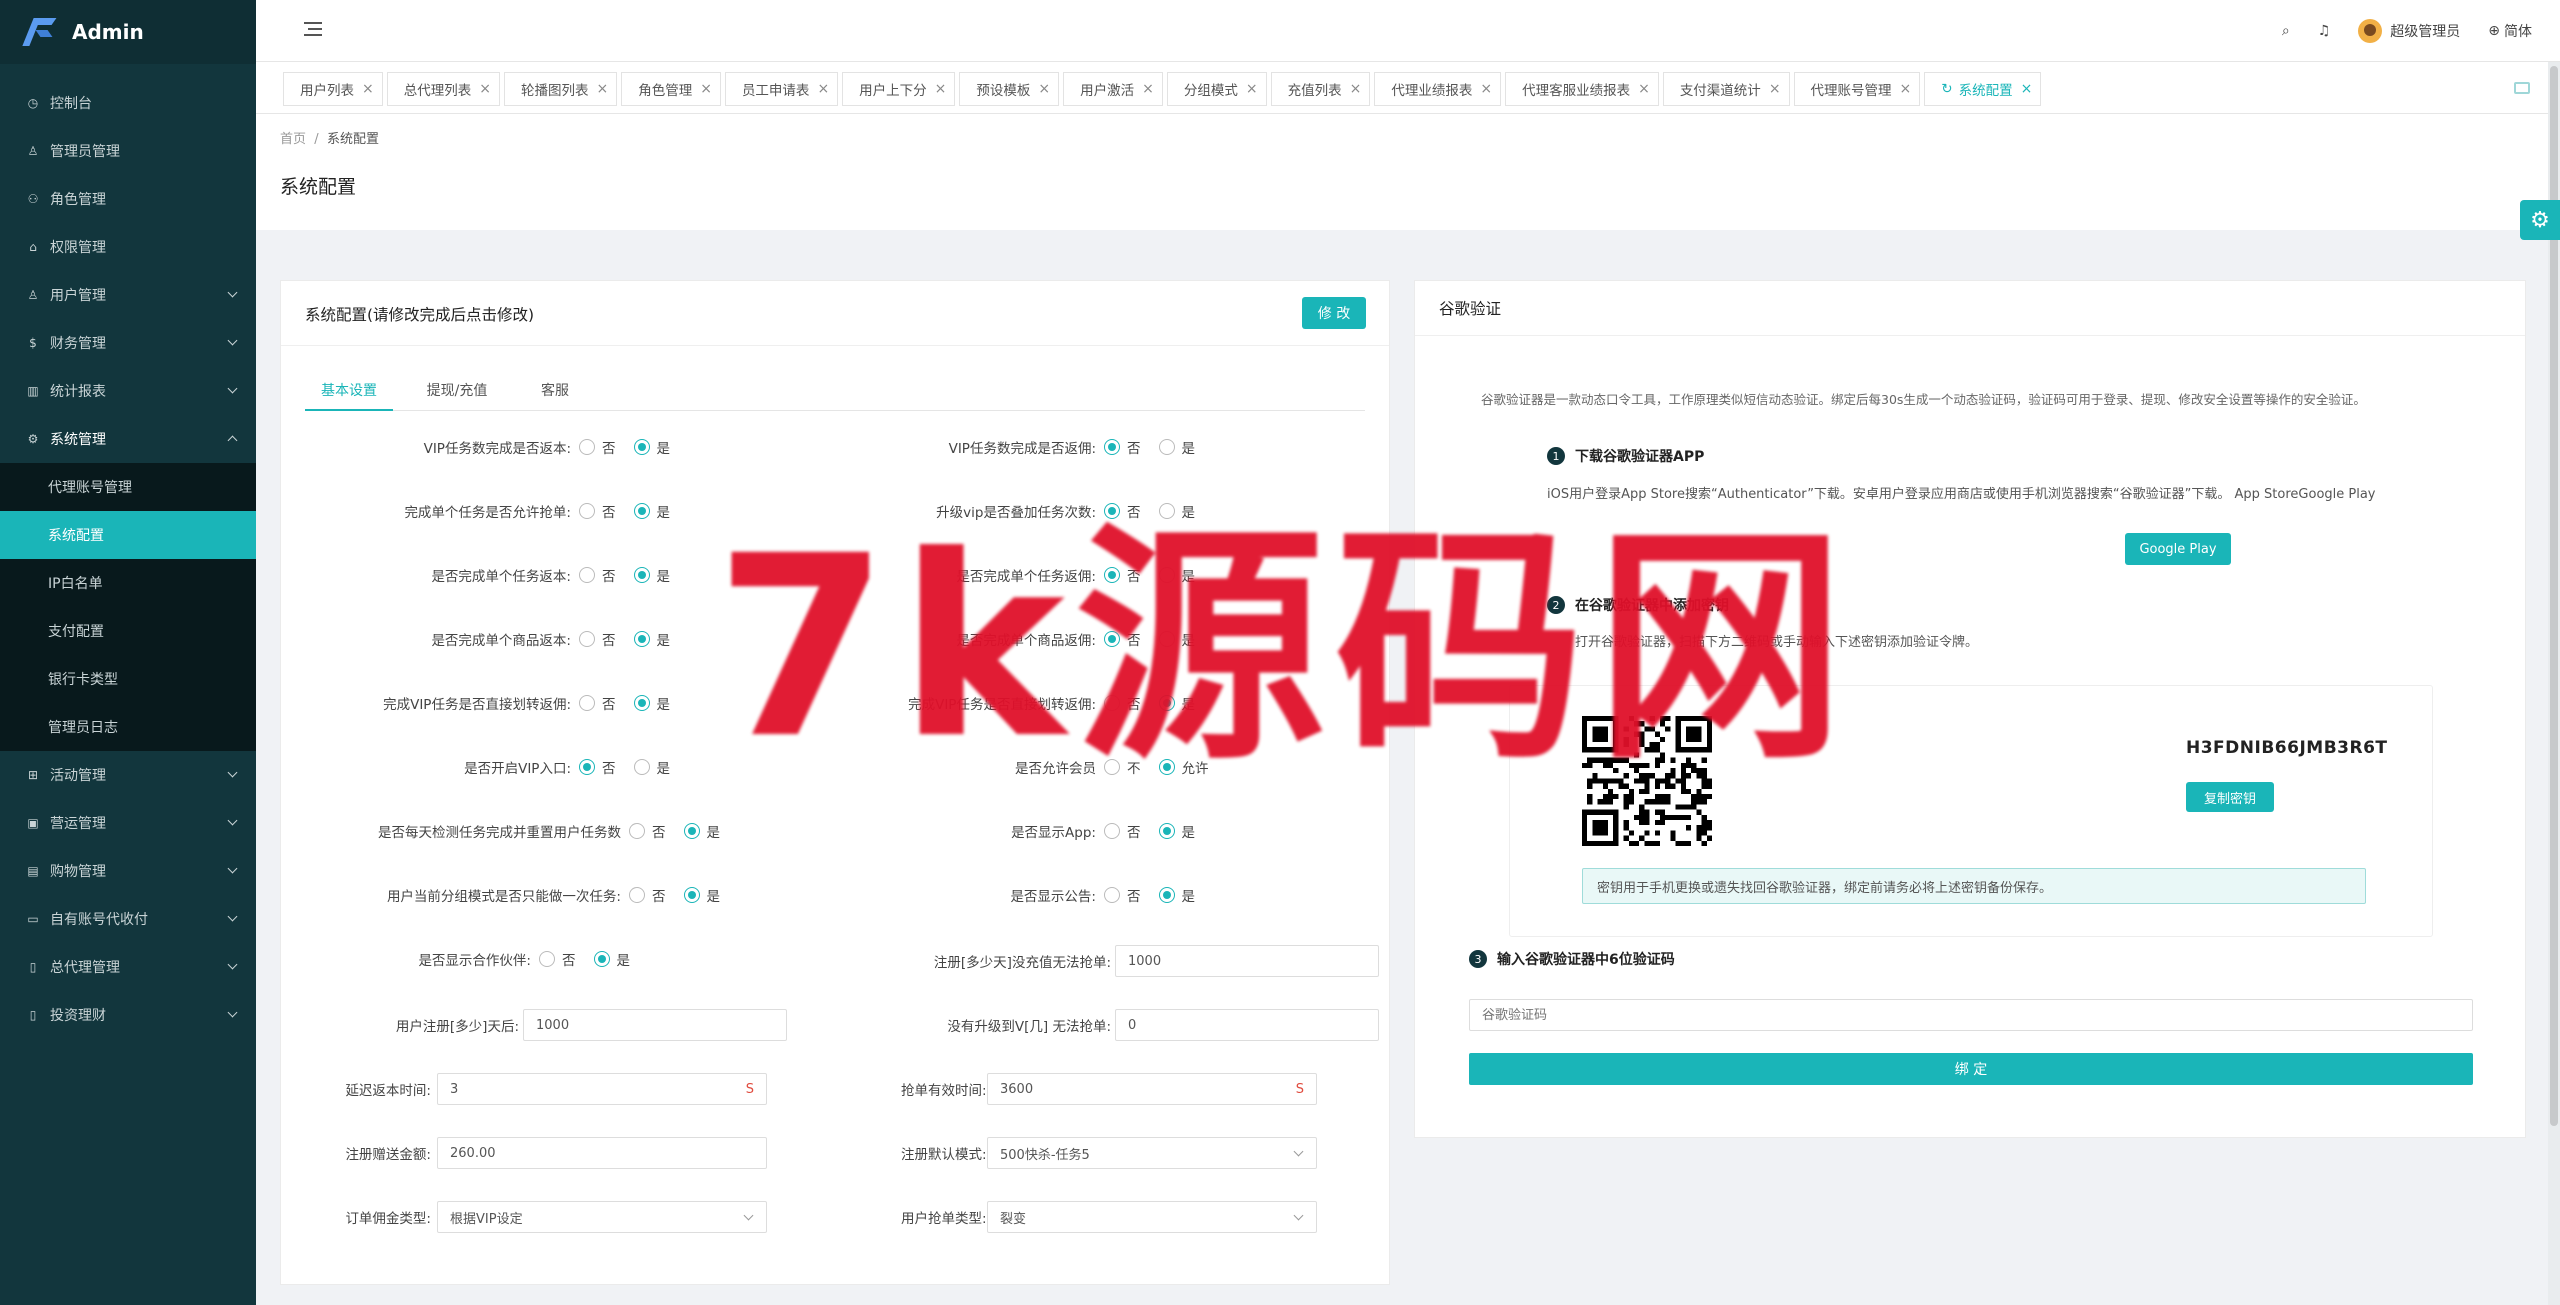 The height and width of the screenshot is (1305, 2560). Describe the element at coordinates (128, 487) in the screenshot. I see `sidebar-item-agent-accounts: 代理账号管理` at that location.